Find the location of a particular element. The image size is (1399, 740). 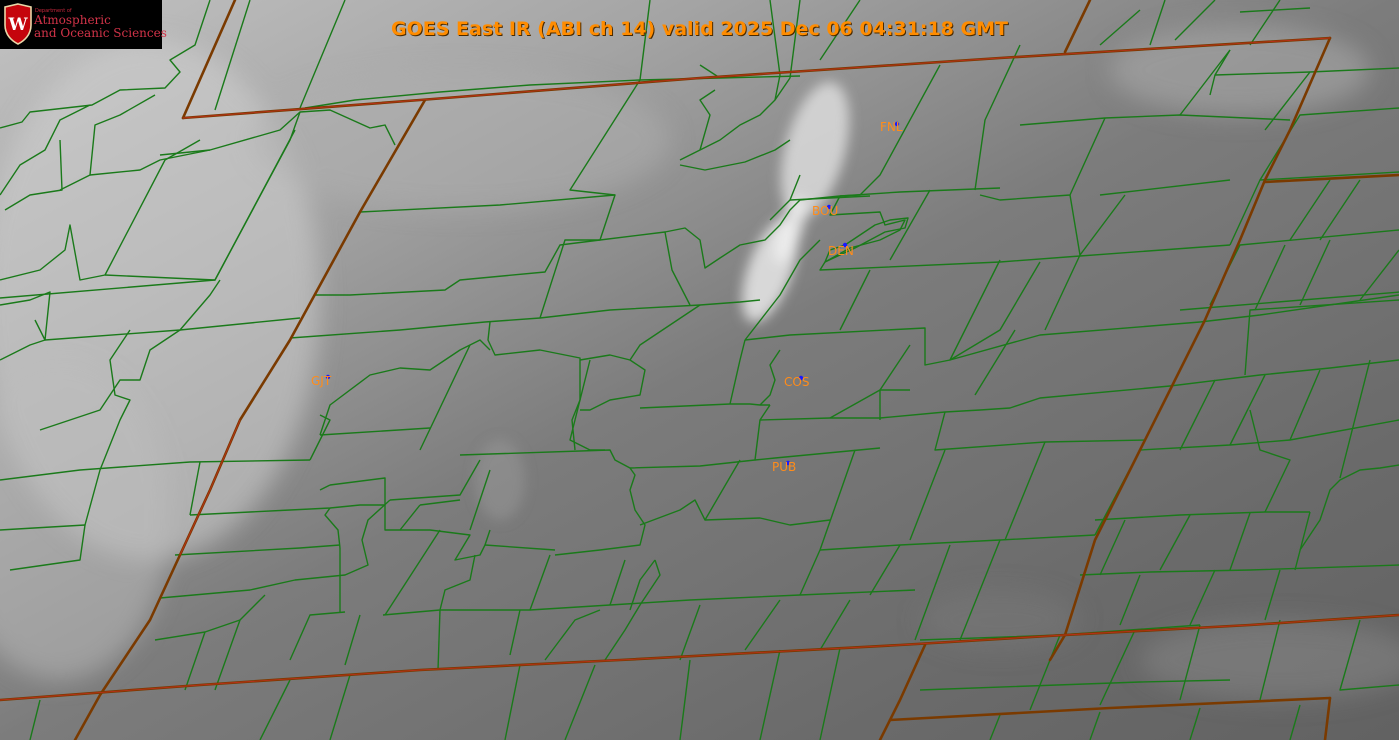

station-label-gjt: GJT is located at coordinates (321, 381).